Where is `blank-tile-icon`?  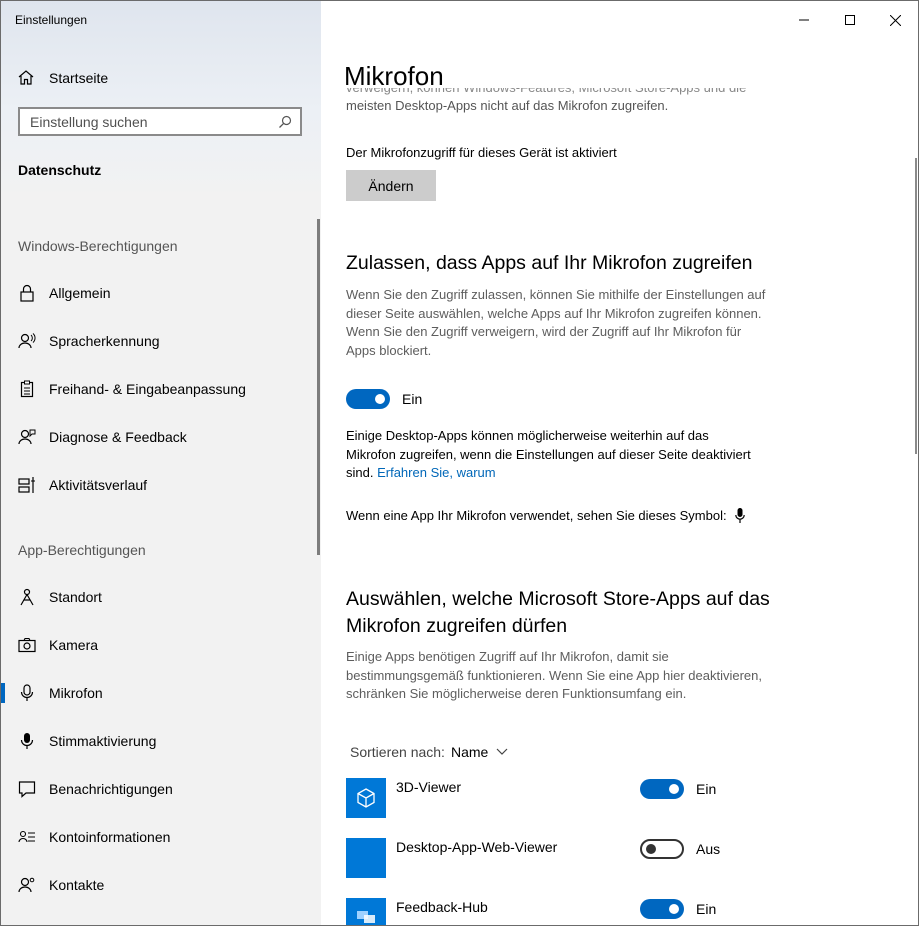 blank-tile-icon is located at coordinates (366, 858).